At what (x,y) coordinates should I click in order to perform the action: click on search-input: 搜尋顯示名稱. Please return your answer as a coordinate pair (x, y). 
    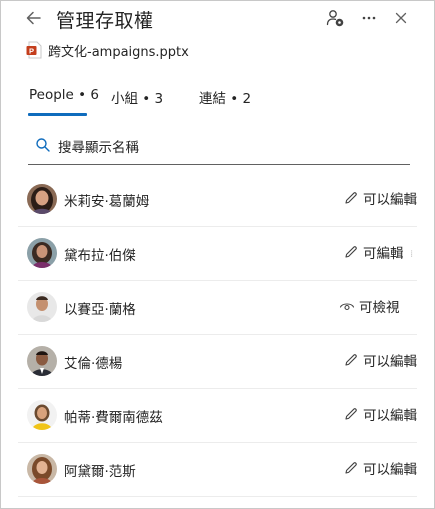
    Looking at the image, I should click on (219, 148).